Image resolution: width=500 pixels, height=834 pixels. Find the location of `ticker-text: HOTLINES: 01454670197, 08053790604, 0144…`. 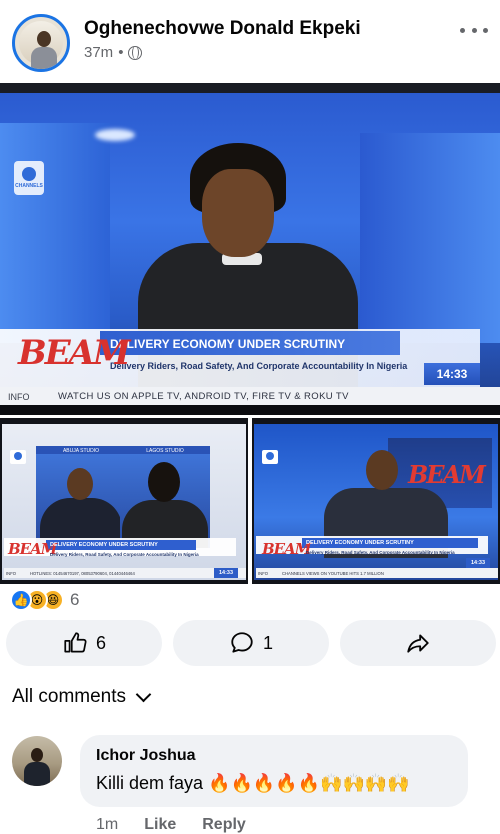

ticker-text: HOTLINES: 01454670197, 08053790604, 0144… is located at coordinates (82, 573).